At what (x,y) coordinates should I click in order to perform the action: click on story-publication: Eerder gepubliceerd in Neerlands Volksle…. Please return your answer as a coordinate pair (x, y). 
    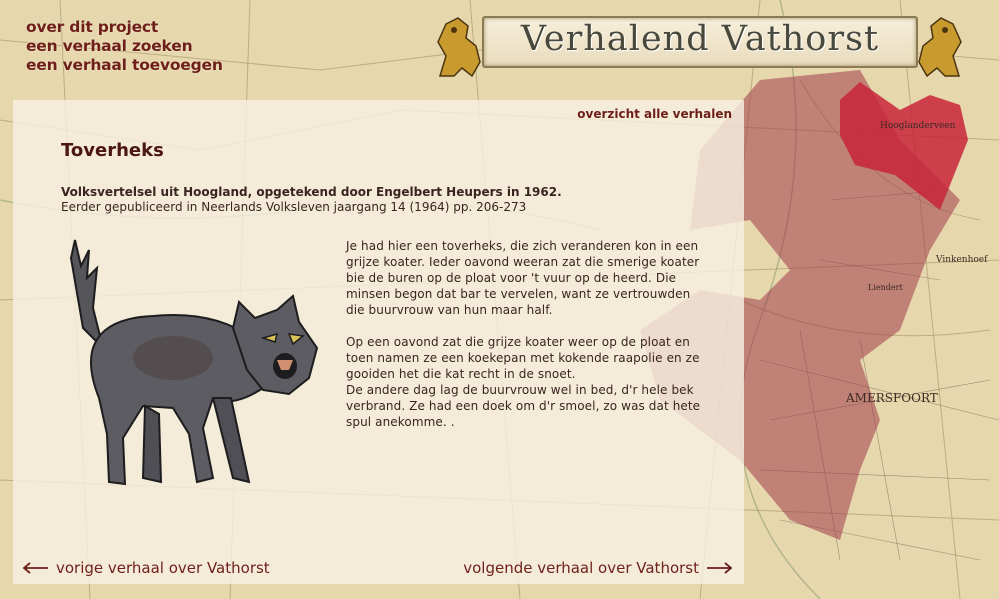
    Looking at the image, I should click on (294, 207).